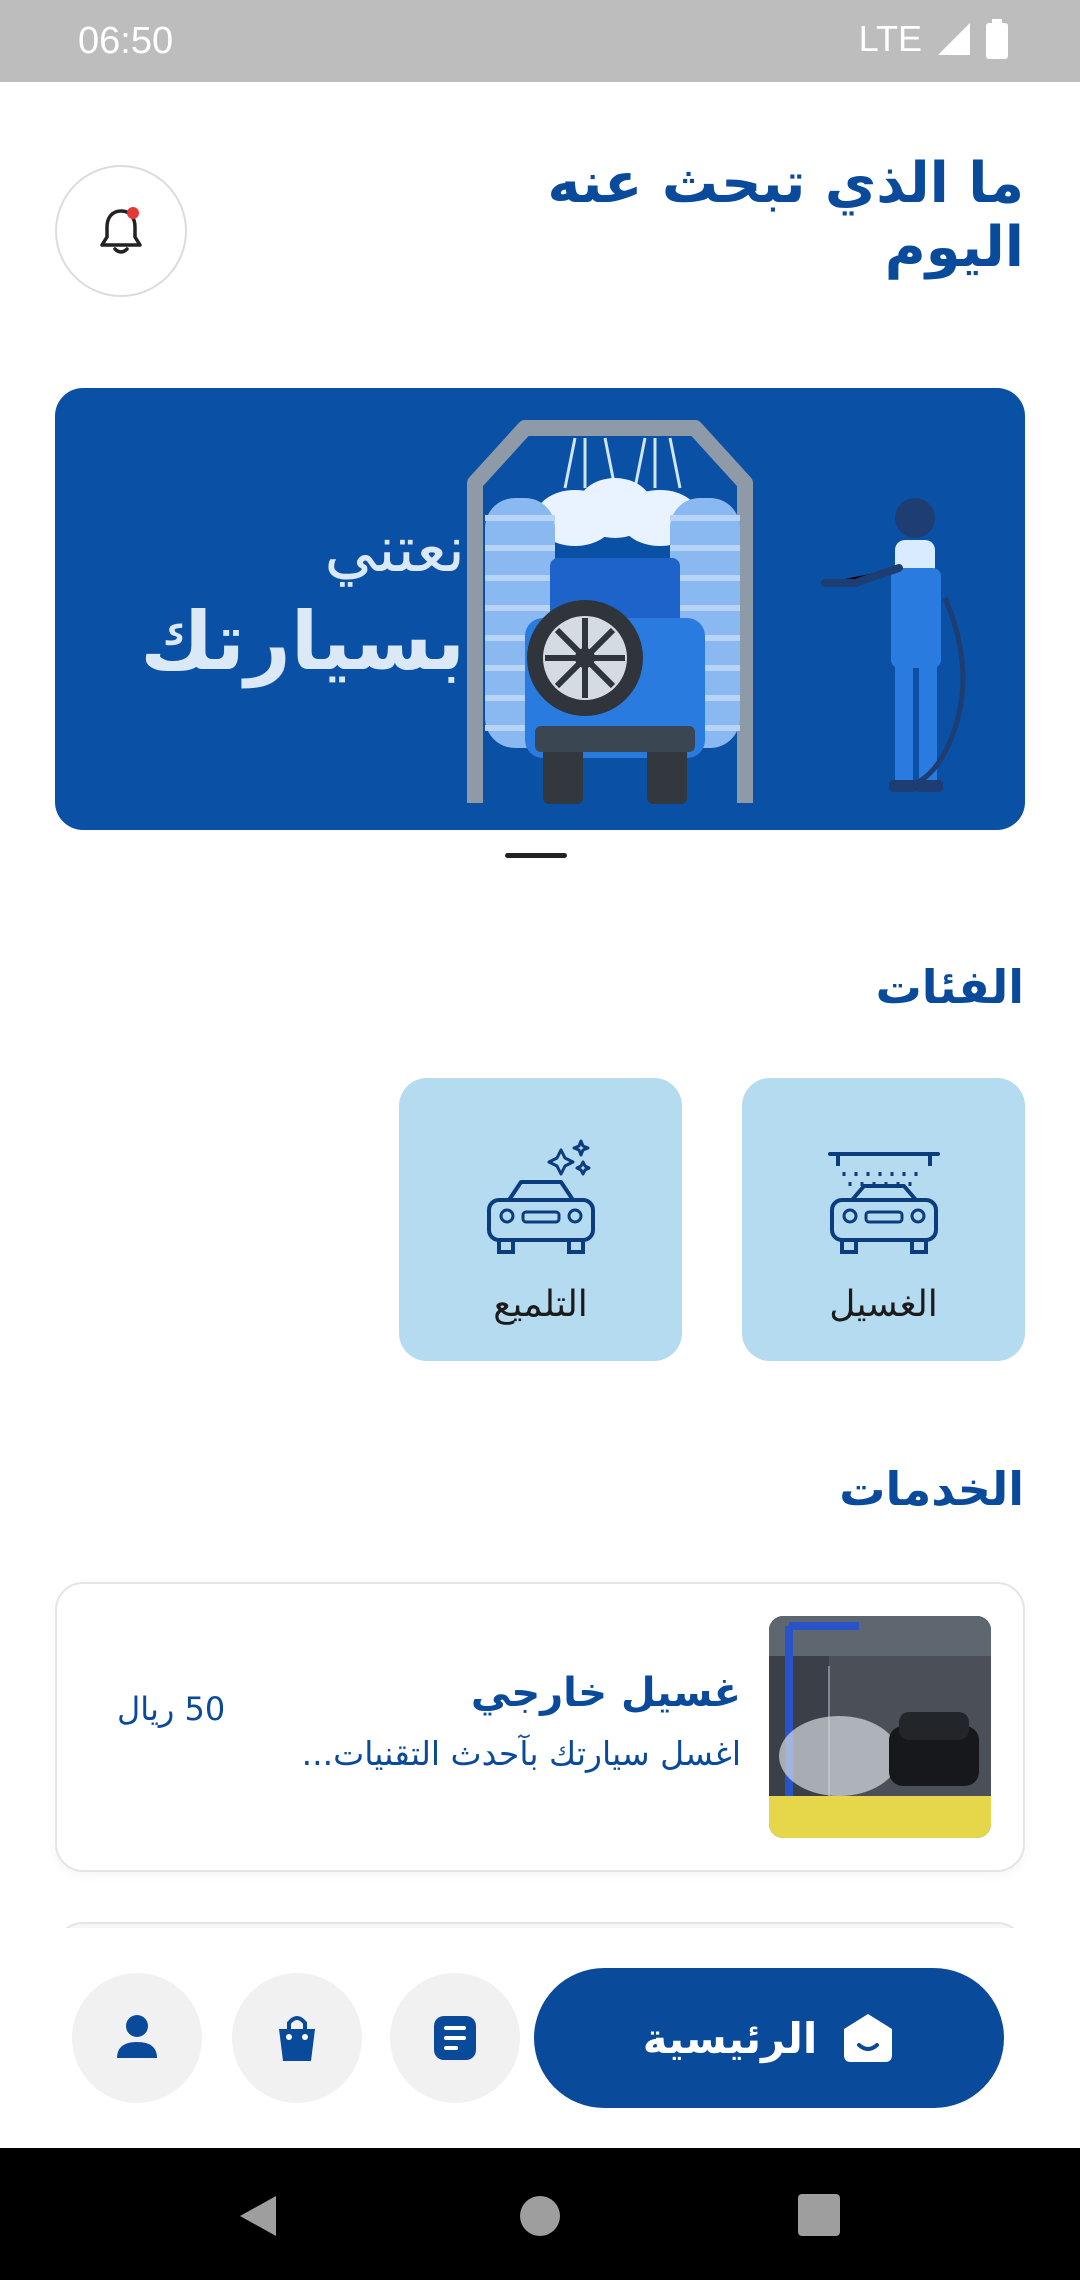  I want to click on user-icon, so click(137, 2036).